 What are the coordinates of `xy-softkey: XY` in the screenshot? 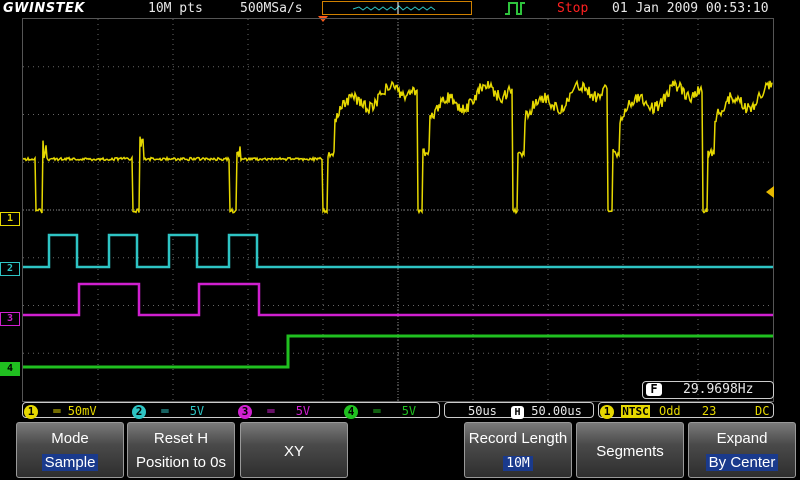 It's located at (294, 450).